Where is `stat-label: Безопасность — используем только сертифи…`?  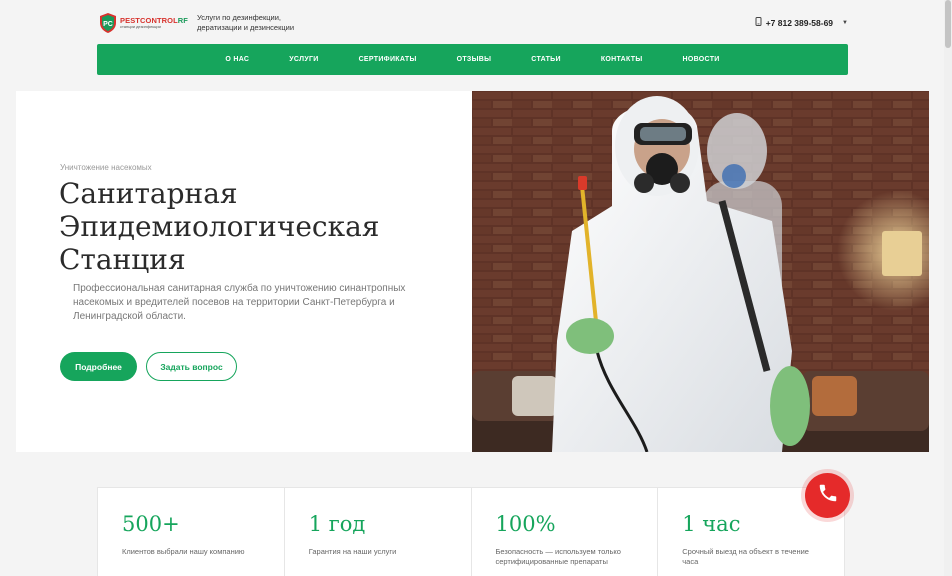 stat-label: Безопасность — используем только сертифи… is located at coordinates (558, 556).